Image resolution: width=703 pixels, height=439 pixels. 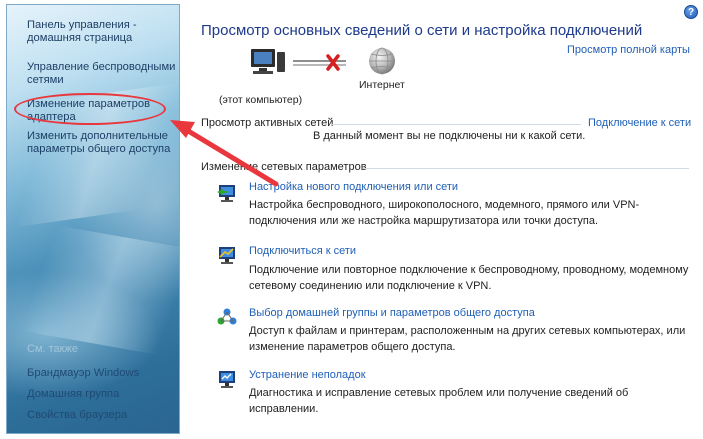 I want to click on change-settings-heading: Изменение сетевых параметров, so click(x=284, y=167).